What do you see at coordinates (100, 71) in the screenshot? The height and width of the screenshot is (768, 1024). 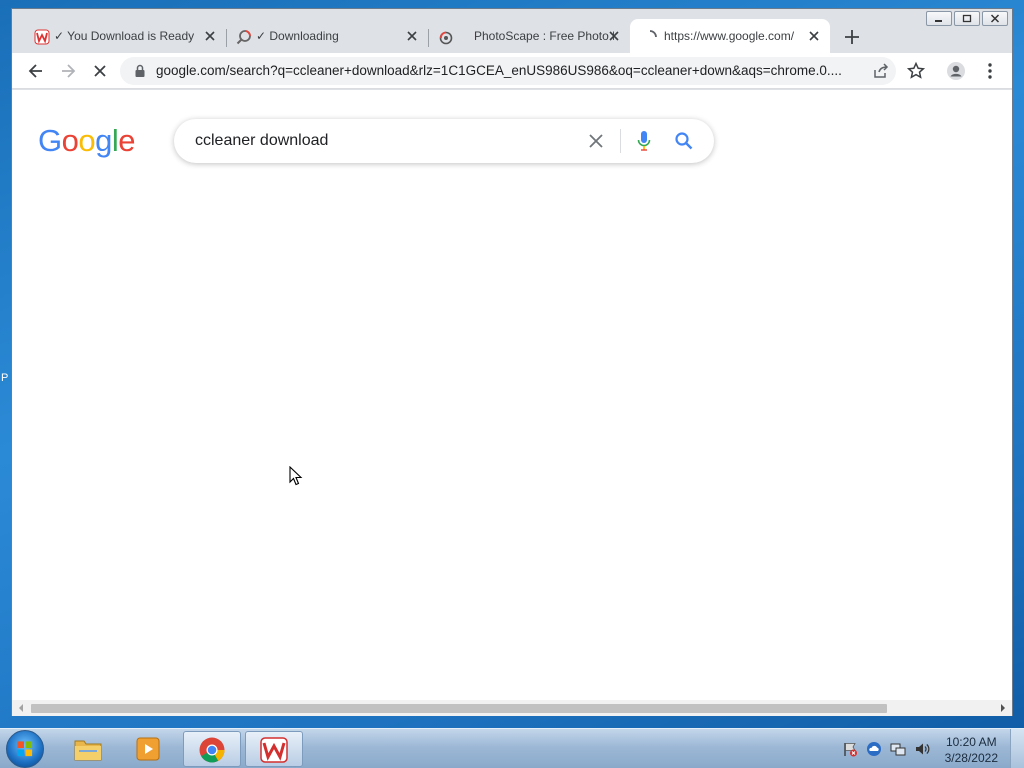 I see `stop-loading-icon` at bounding box center [100, 71].